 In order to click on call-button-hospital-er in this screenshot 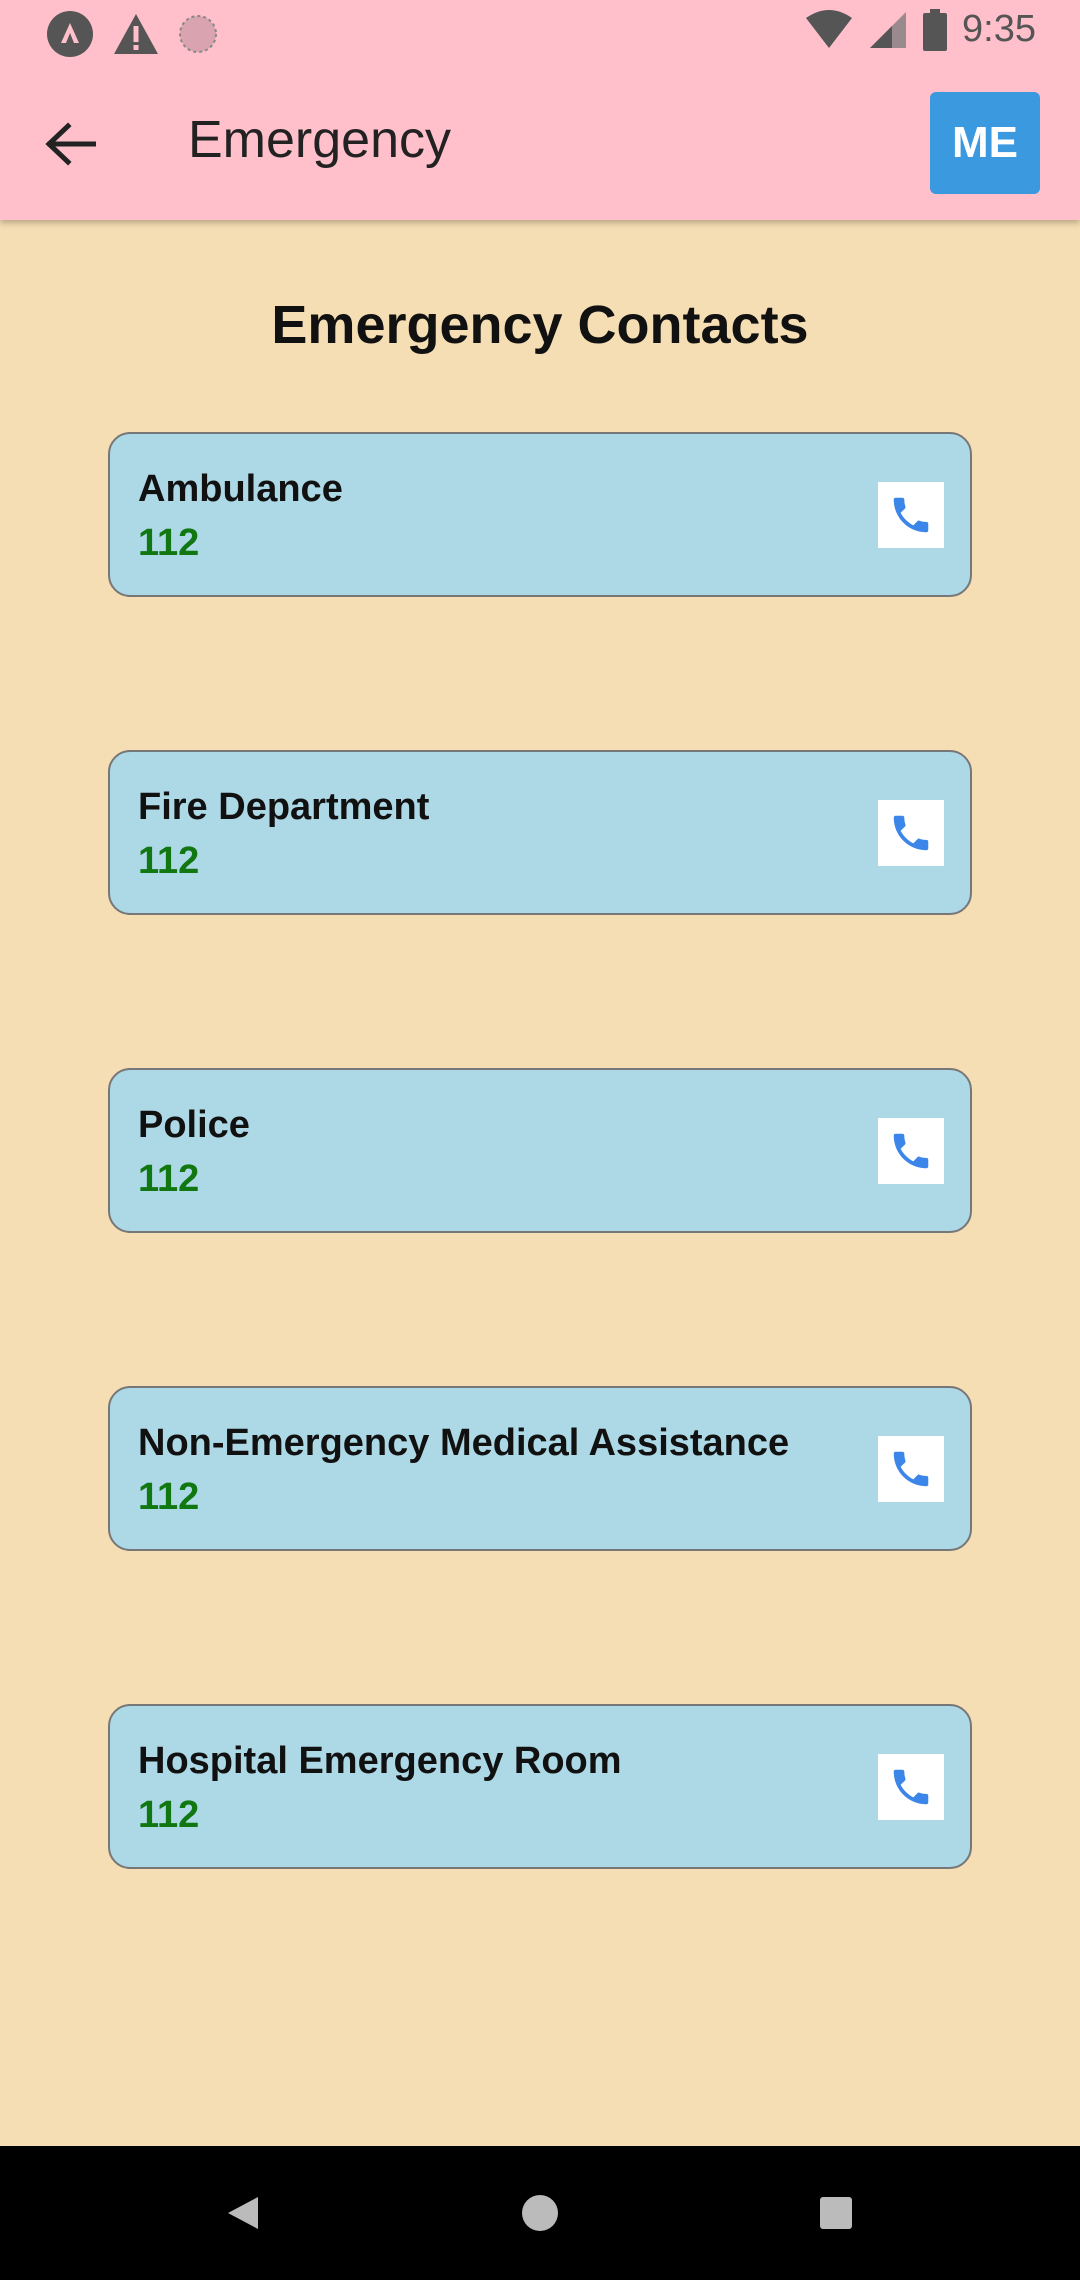, I will do `click(911, 1787)`.